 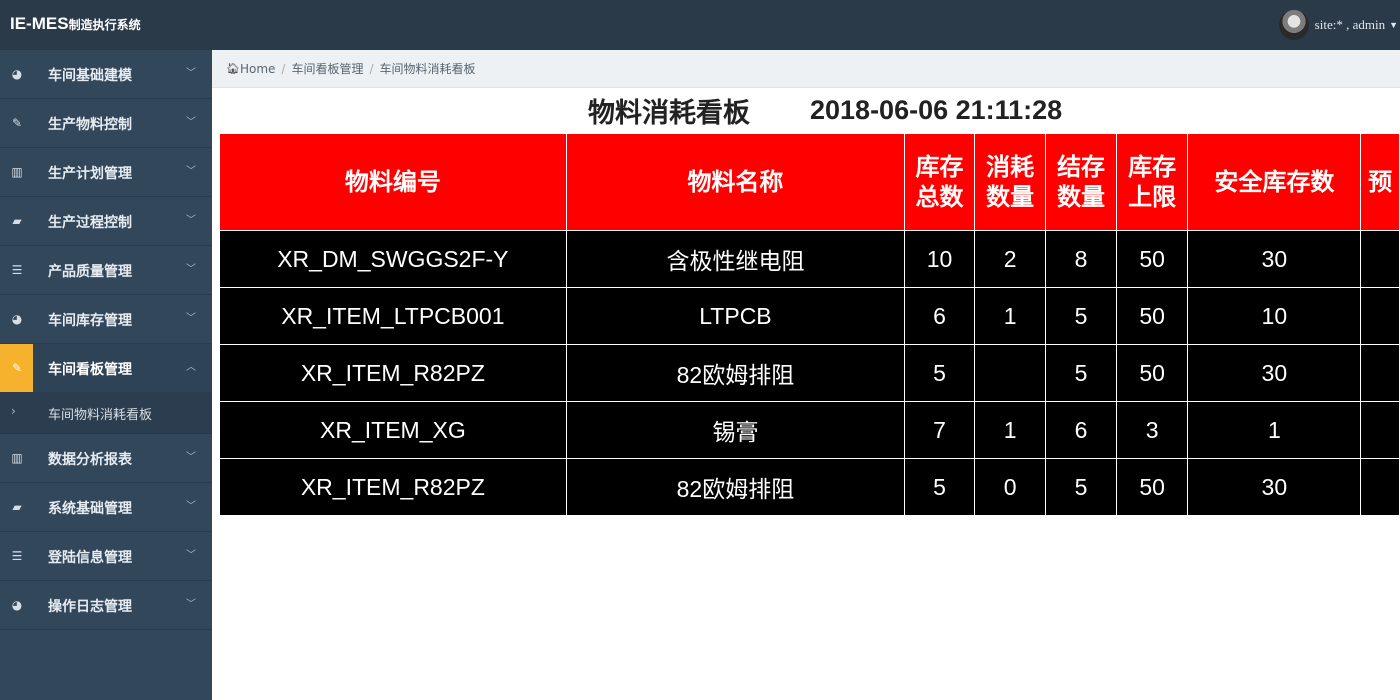 What do you see at coordinates (735, 487) in the screenshot?
I see `table-cell: 82欧姆排阻` at bounding box center [735, 487].